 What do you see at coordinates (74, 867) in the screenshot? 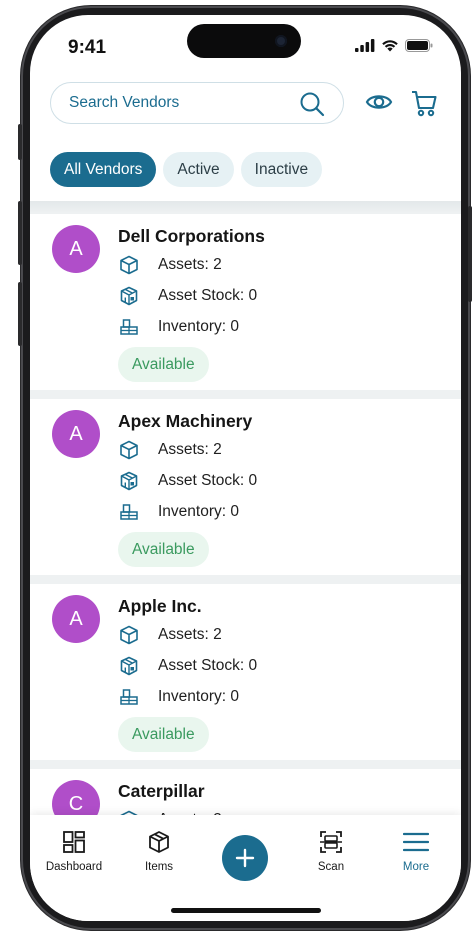
I see `nav-dashboard-label: Dashboard` at bounding box center [74, 867].